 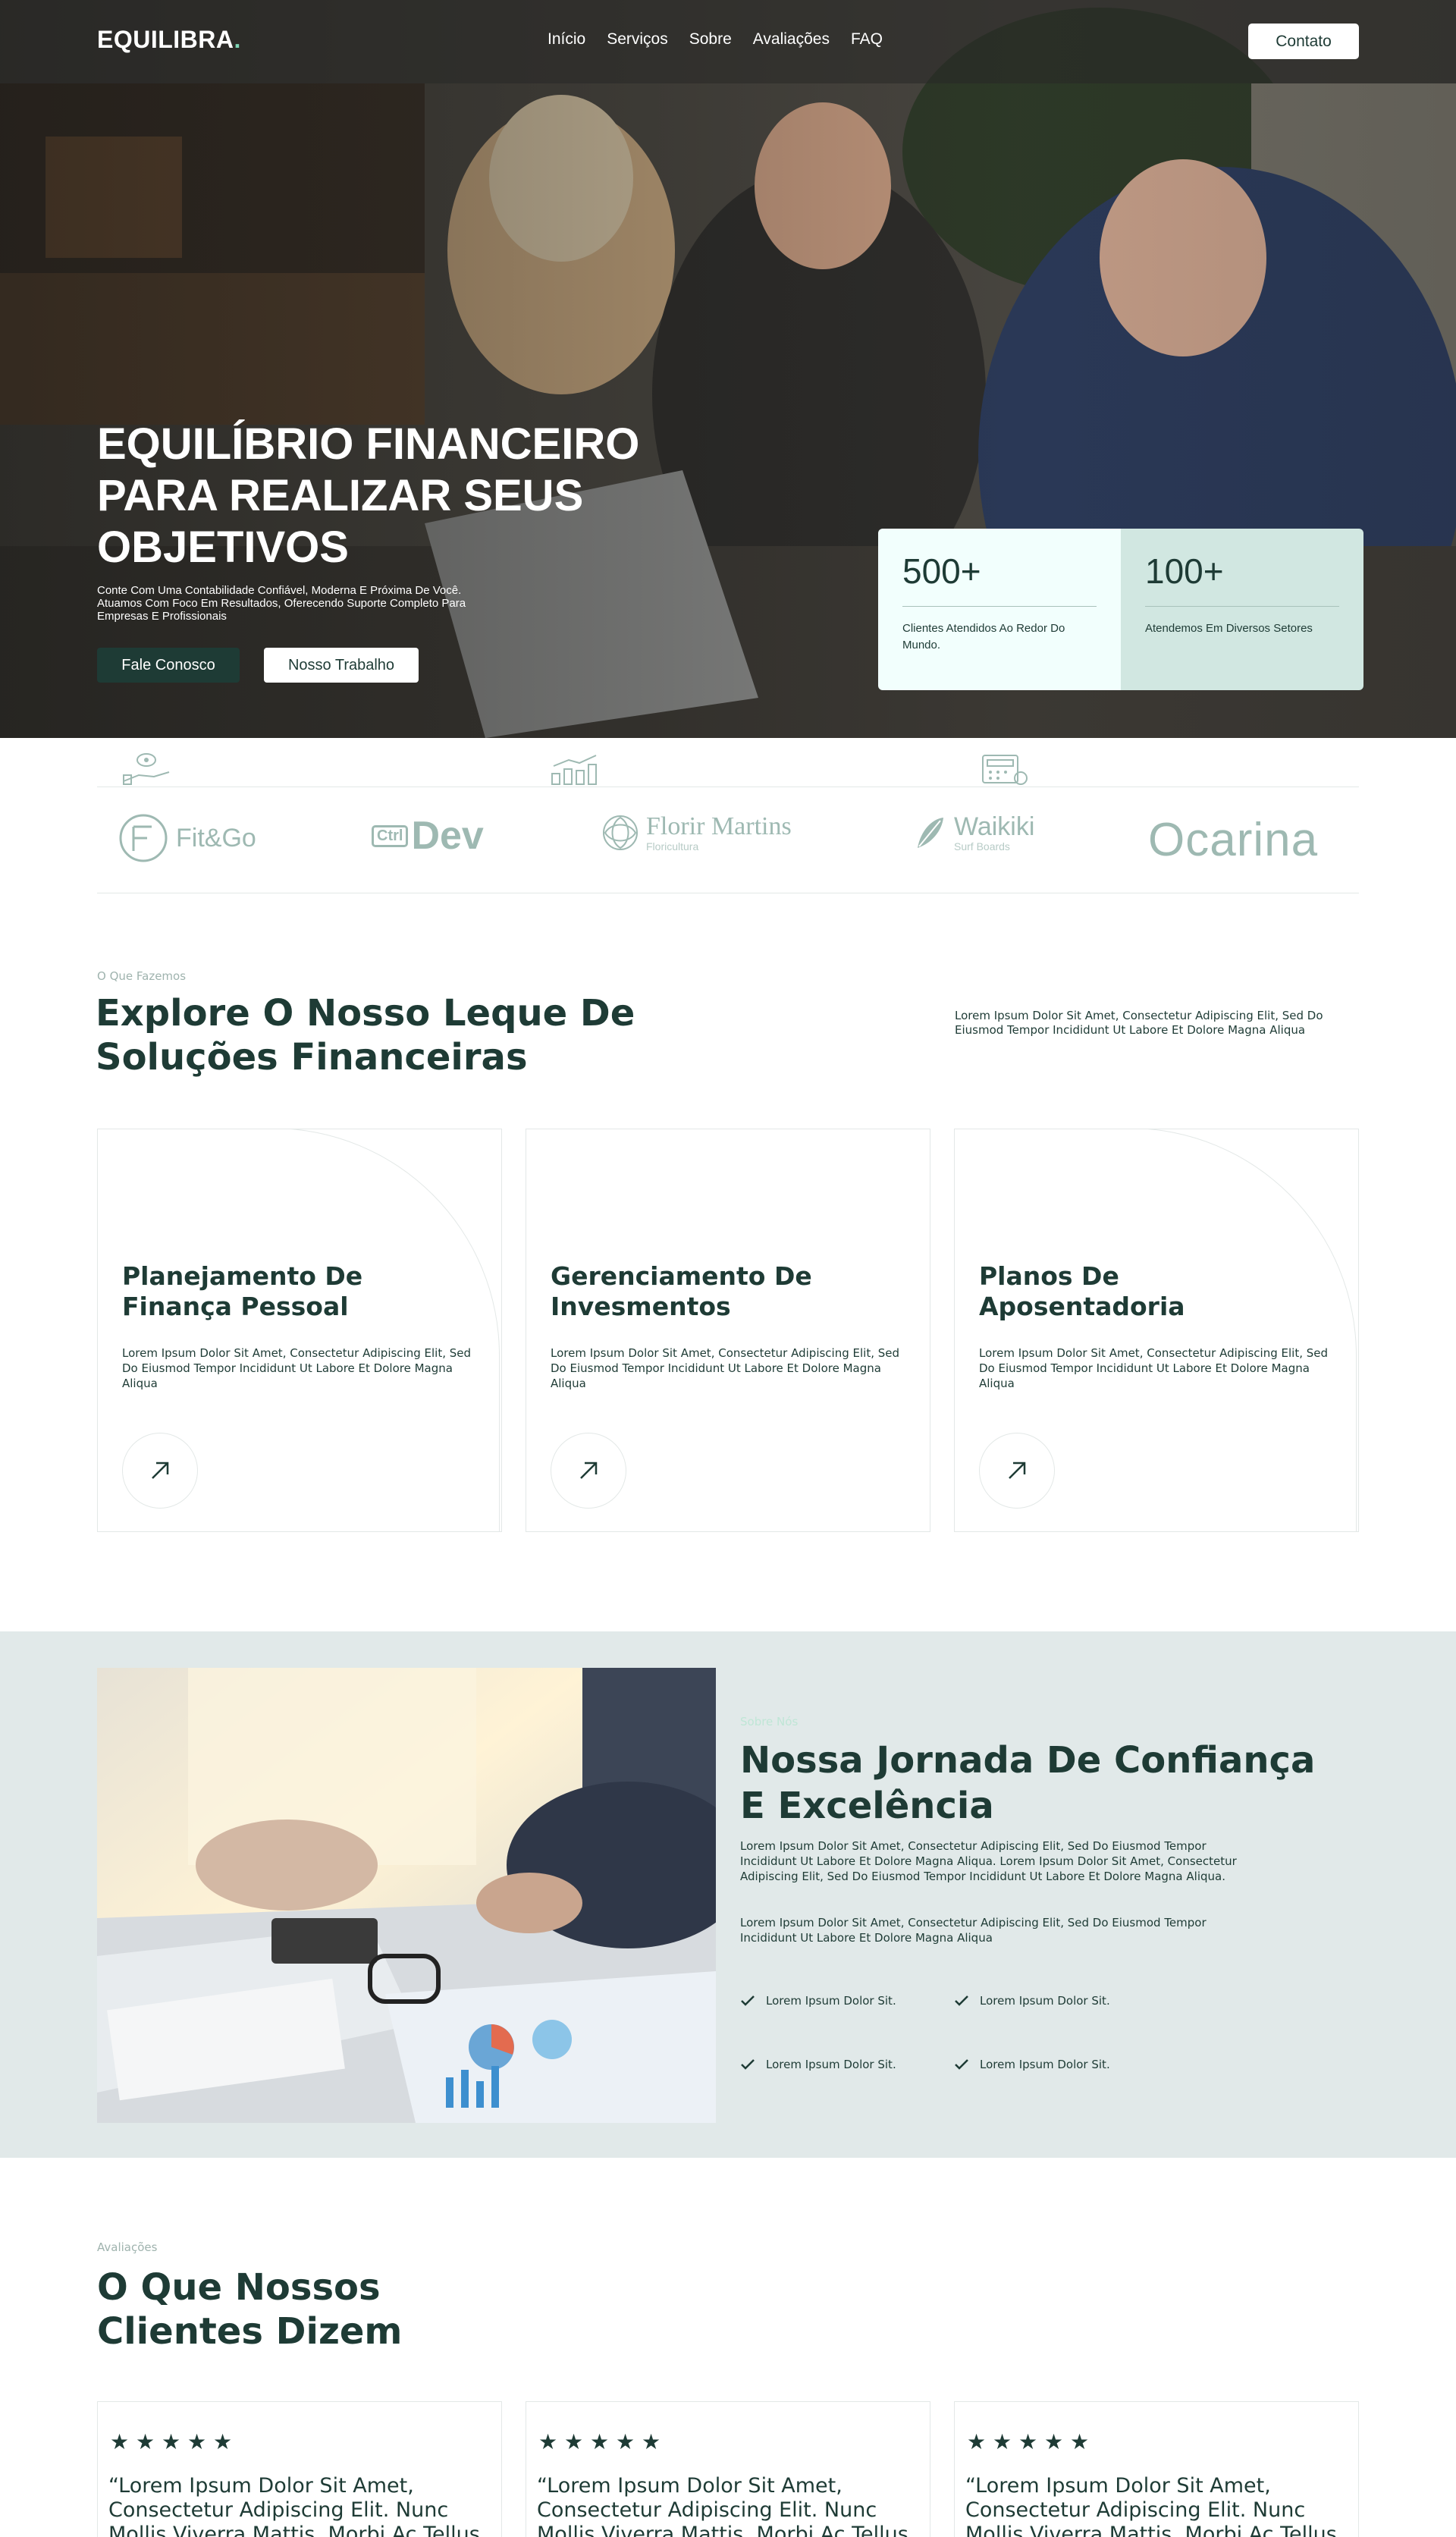 I want to click on testimonials-title: O Que Nossos Clientes Dizem, so click(x=250, y=2309).